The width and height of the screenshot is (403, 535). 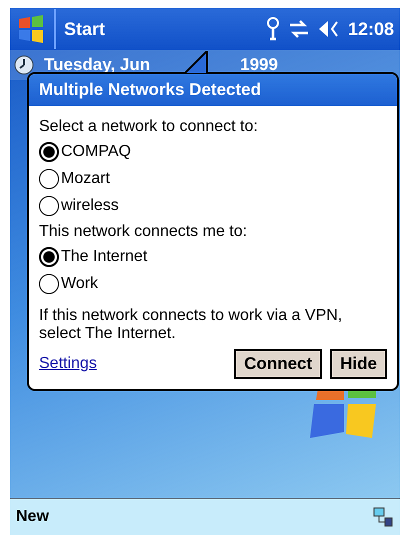 I want to click on connectivity-arrows-icon, so click(x=299, y=29).